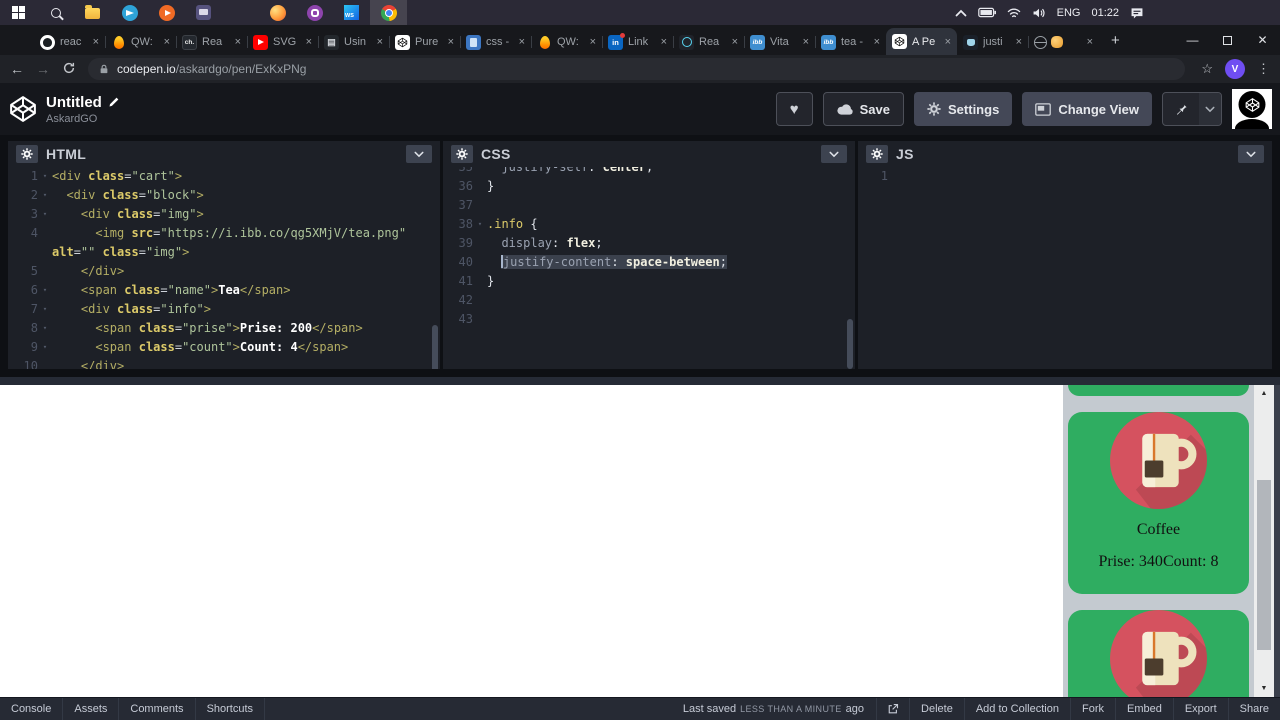 This screenshot has width=1280, height=720. I want to click on code-line: 38 ▾ .info {, so click(649, 224).